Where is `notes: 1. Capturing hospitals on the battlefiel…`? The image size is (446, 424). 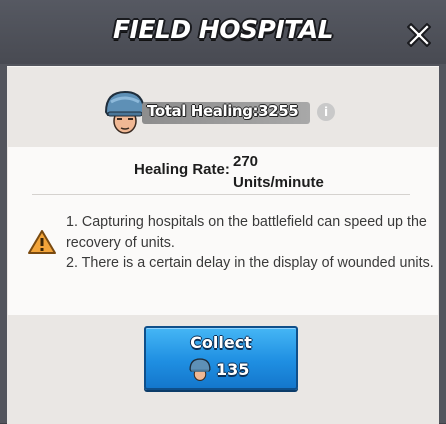
notes: 1. Capturing hospitals on the battlefiel… is located at coordinates (251, 243).